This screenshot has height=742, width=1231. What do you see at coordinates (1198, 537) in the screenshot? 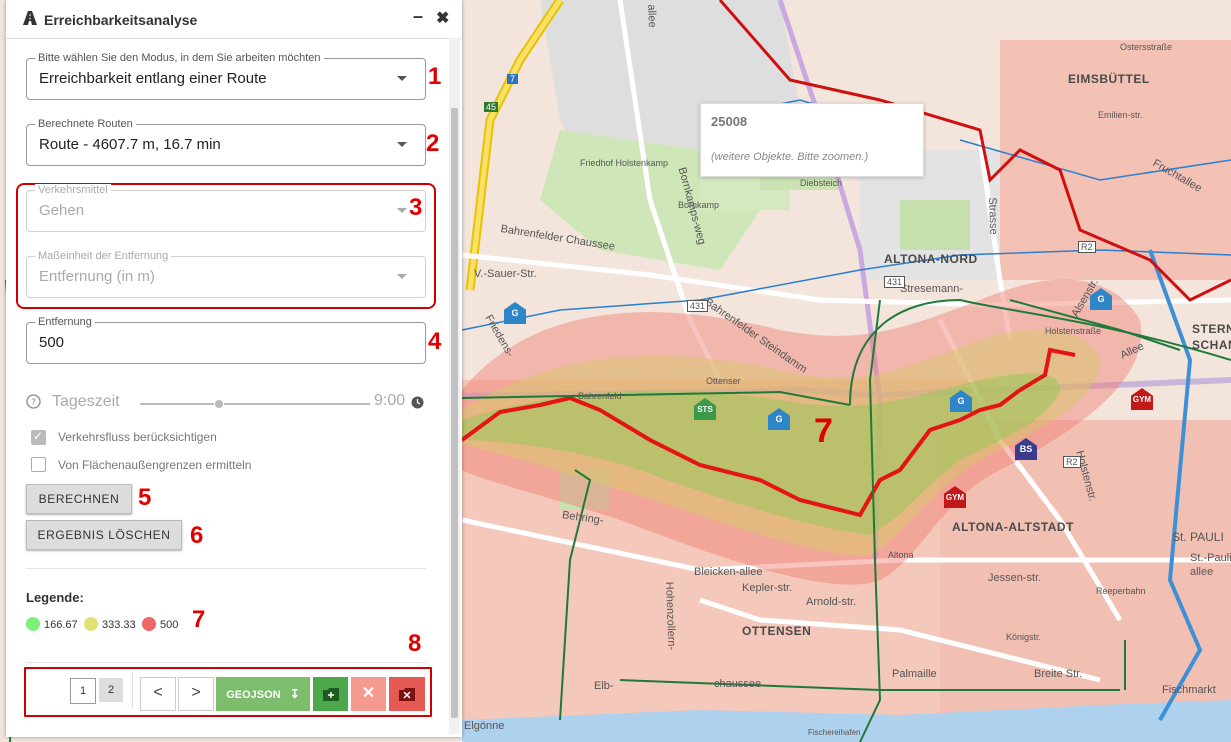
I see `district-label: St. PAULI` at bounding box center [1198, 537].